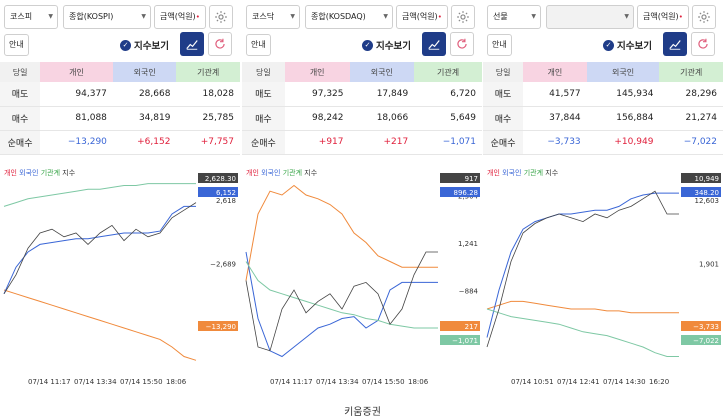 This screenshot has height=420, width=725. What do you see at coordinates (107, 17) in the screenshot?
I see `index-select: 종합(KOSPI) ▼` at bounding box center [107, 17].